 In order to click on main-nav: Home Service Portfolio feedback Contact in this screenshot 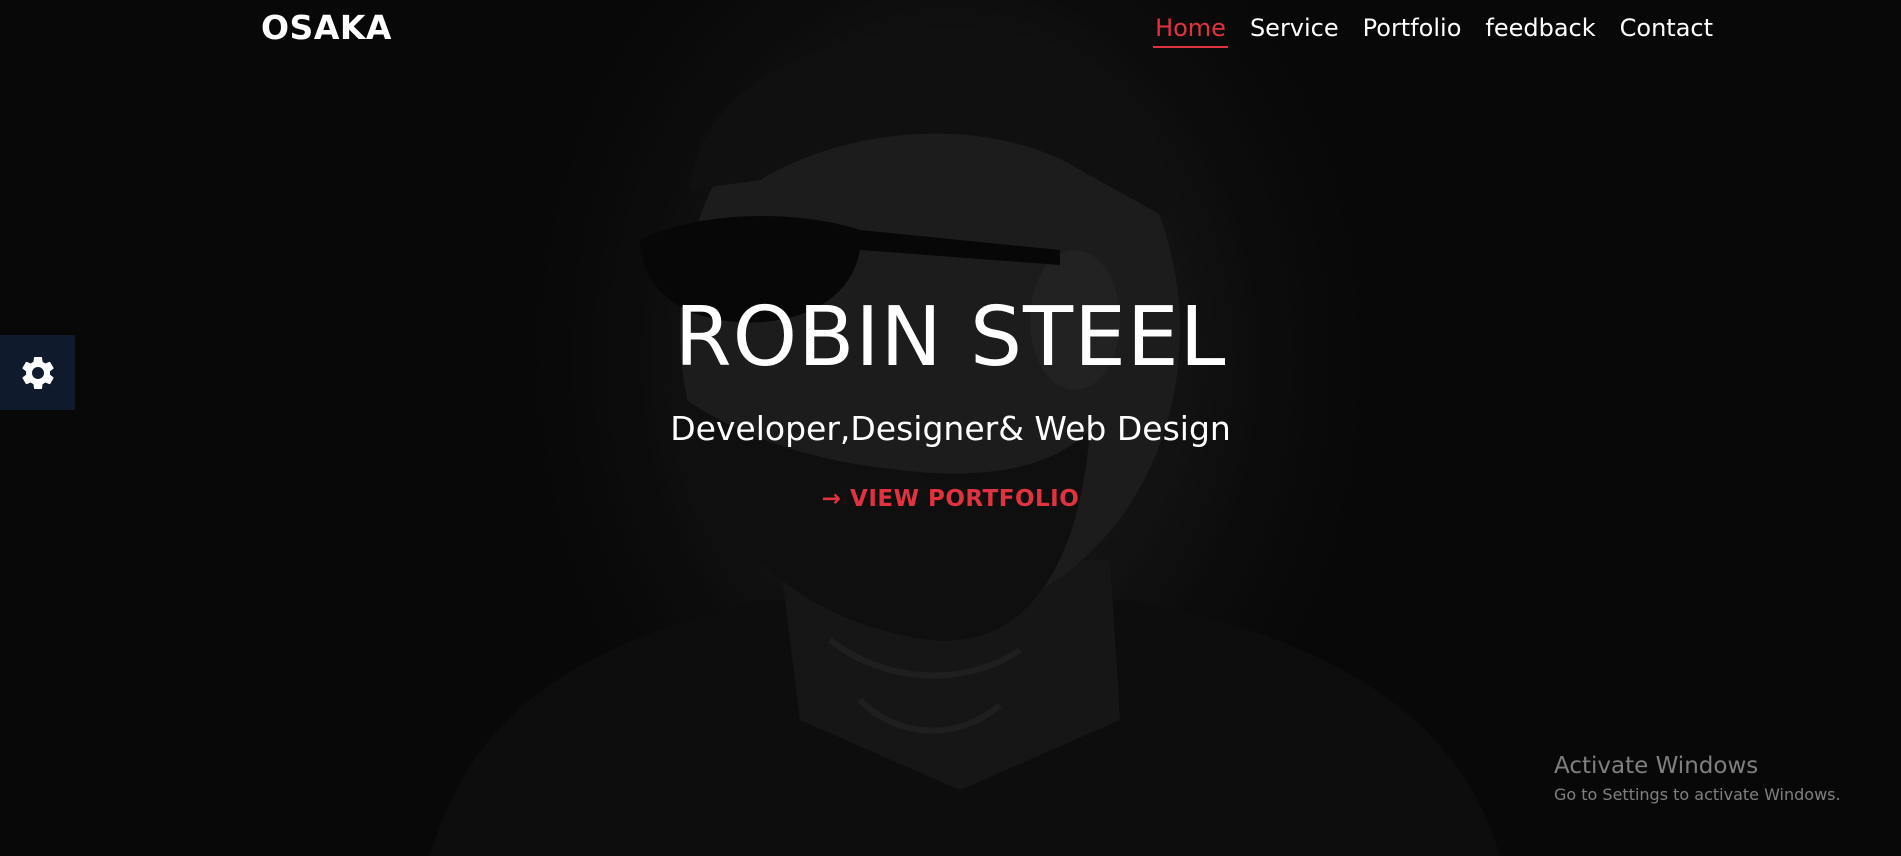, I will do `click(1434, 31)`.